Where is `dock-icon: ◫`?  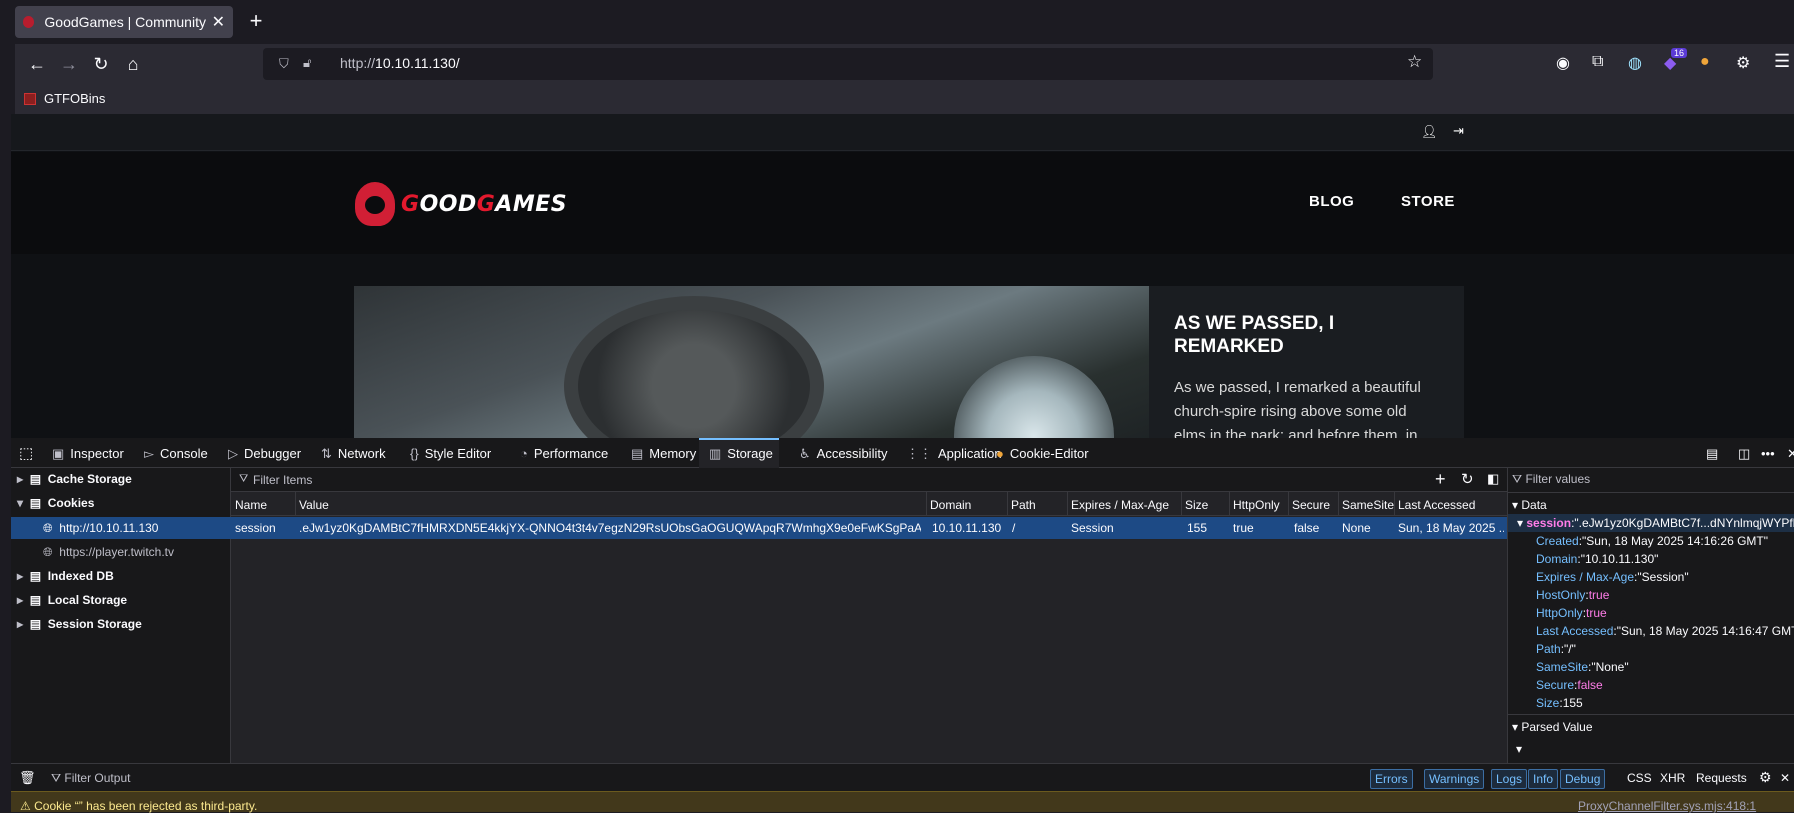
dock-icon: ◫ is located at coordinates (1744, 454).